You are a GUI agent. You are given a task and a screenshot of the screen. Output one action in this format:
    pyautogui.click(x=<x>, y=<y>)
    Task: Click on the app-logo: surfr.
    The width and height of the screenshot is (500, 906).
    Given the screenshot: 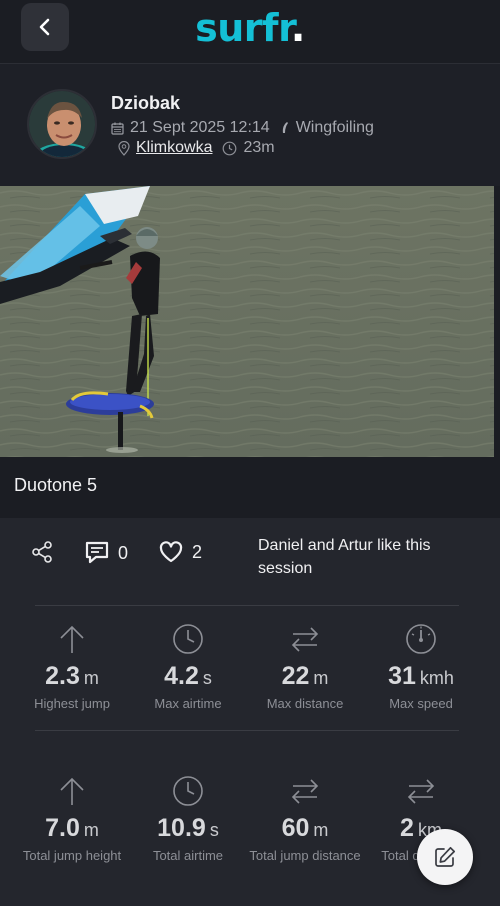 What is the action you would take?
    pyautogui.click(x=250, y=28)
    